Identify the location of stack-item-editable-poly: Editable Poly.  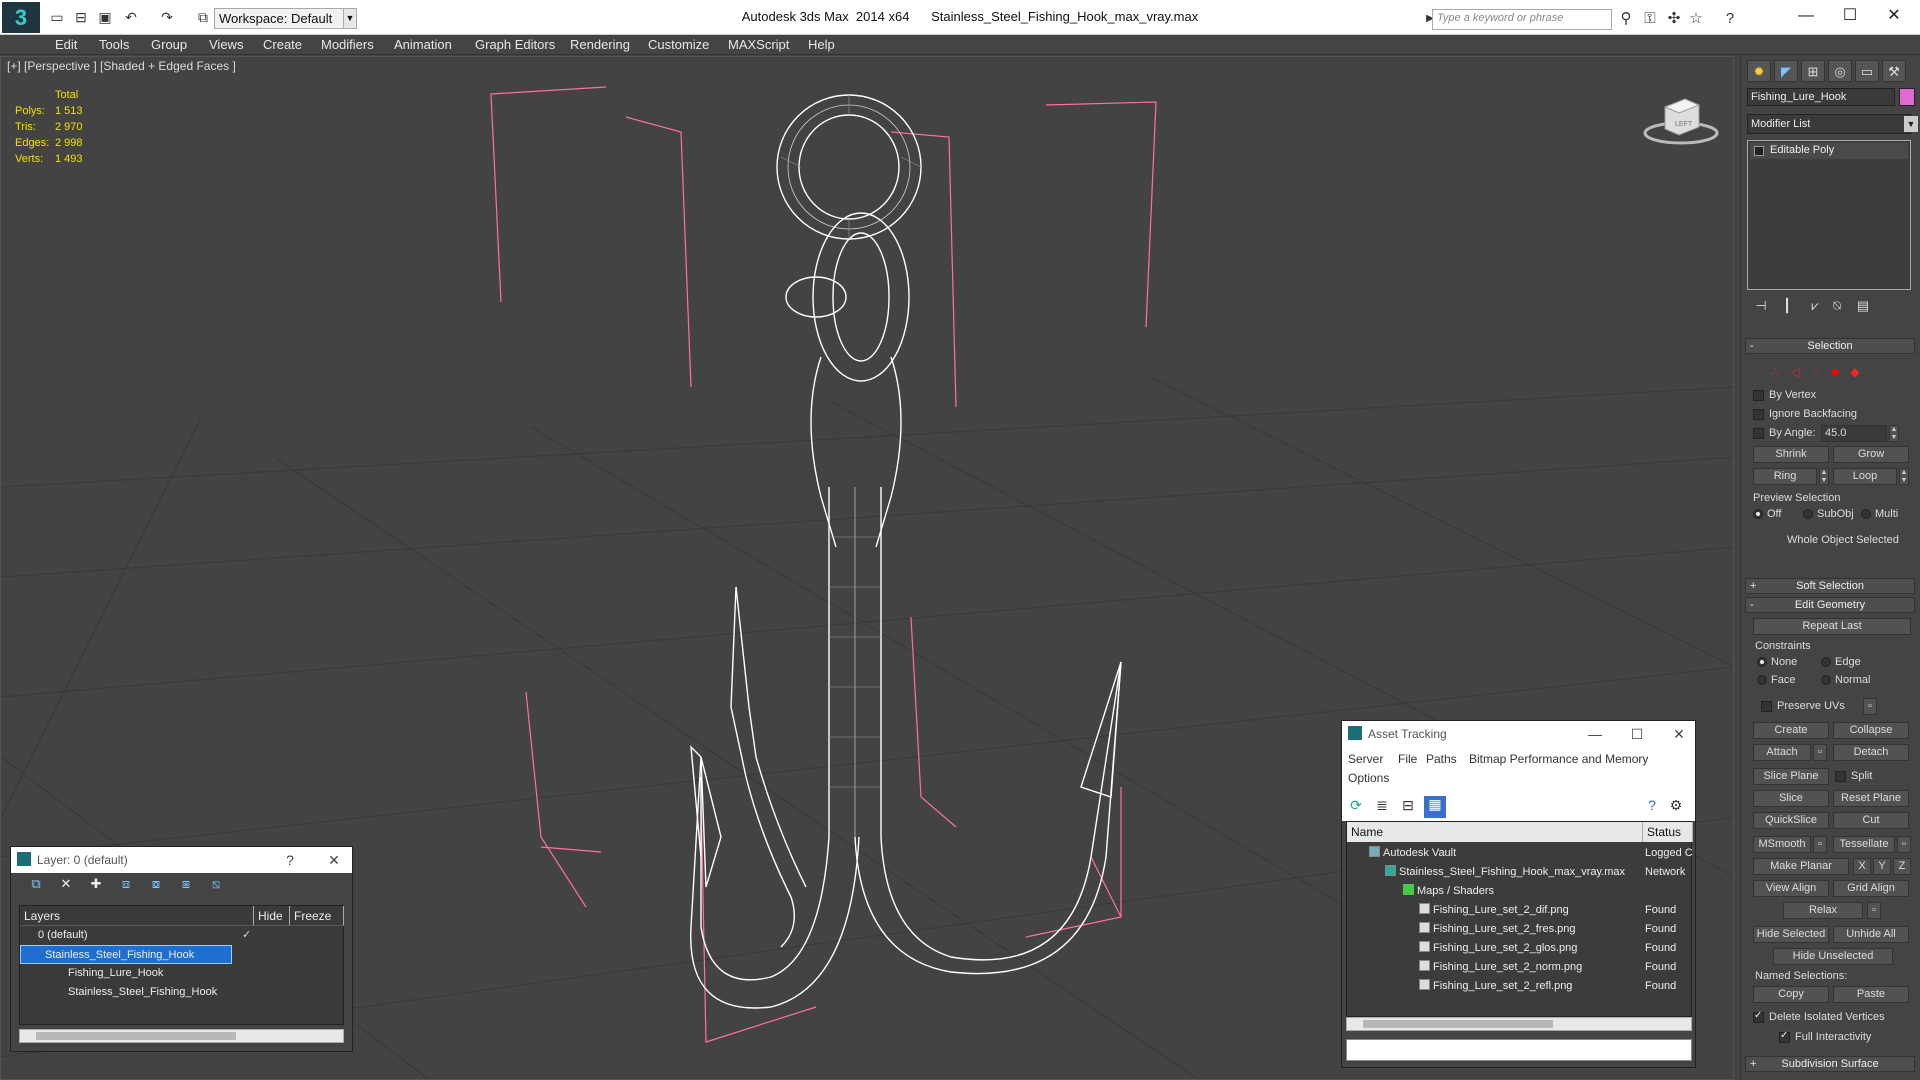
(1829, 151).